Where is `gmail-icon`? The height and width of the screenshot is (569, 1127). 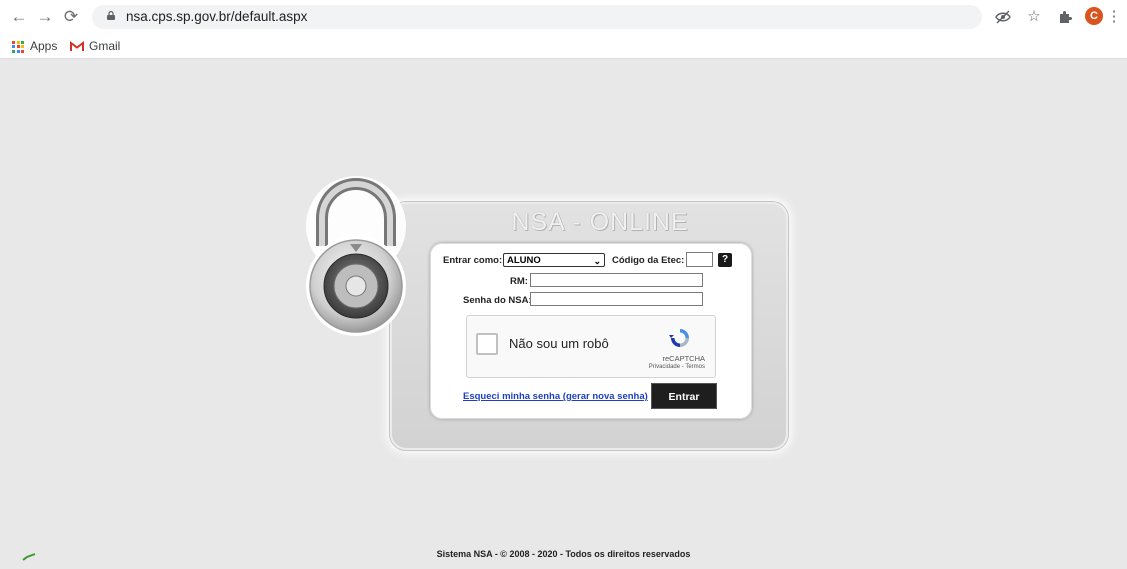 gmail-icon is located at coordinates (77, 46).